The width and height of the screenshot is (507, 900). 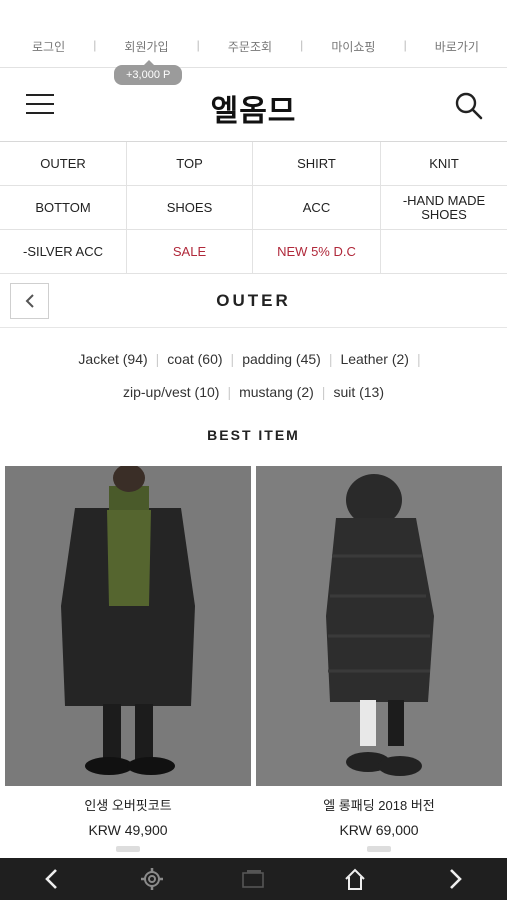 I want to click on site-header: 엘옴므, so click(x=253, y=105).